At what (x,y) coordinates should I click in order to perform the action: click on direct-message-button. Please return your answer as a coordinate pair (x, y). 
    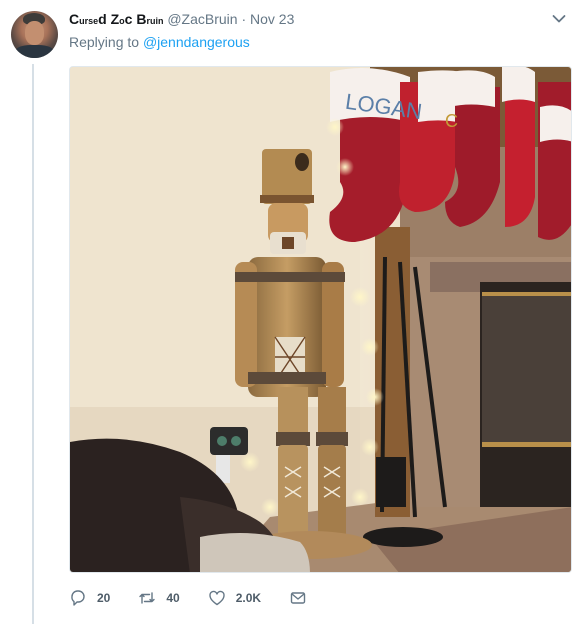
    Looking at the image, I should click on (303, 598).